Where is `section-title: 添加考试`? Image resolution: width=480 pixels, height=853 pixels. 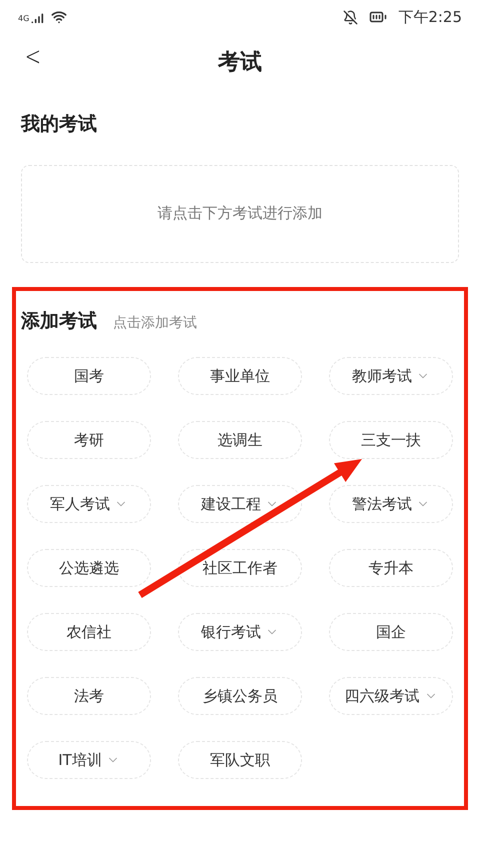
section-title: 添加考试 is located at coordinates (59, 321).